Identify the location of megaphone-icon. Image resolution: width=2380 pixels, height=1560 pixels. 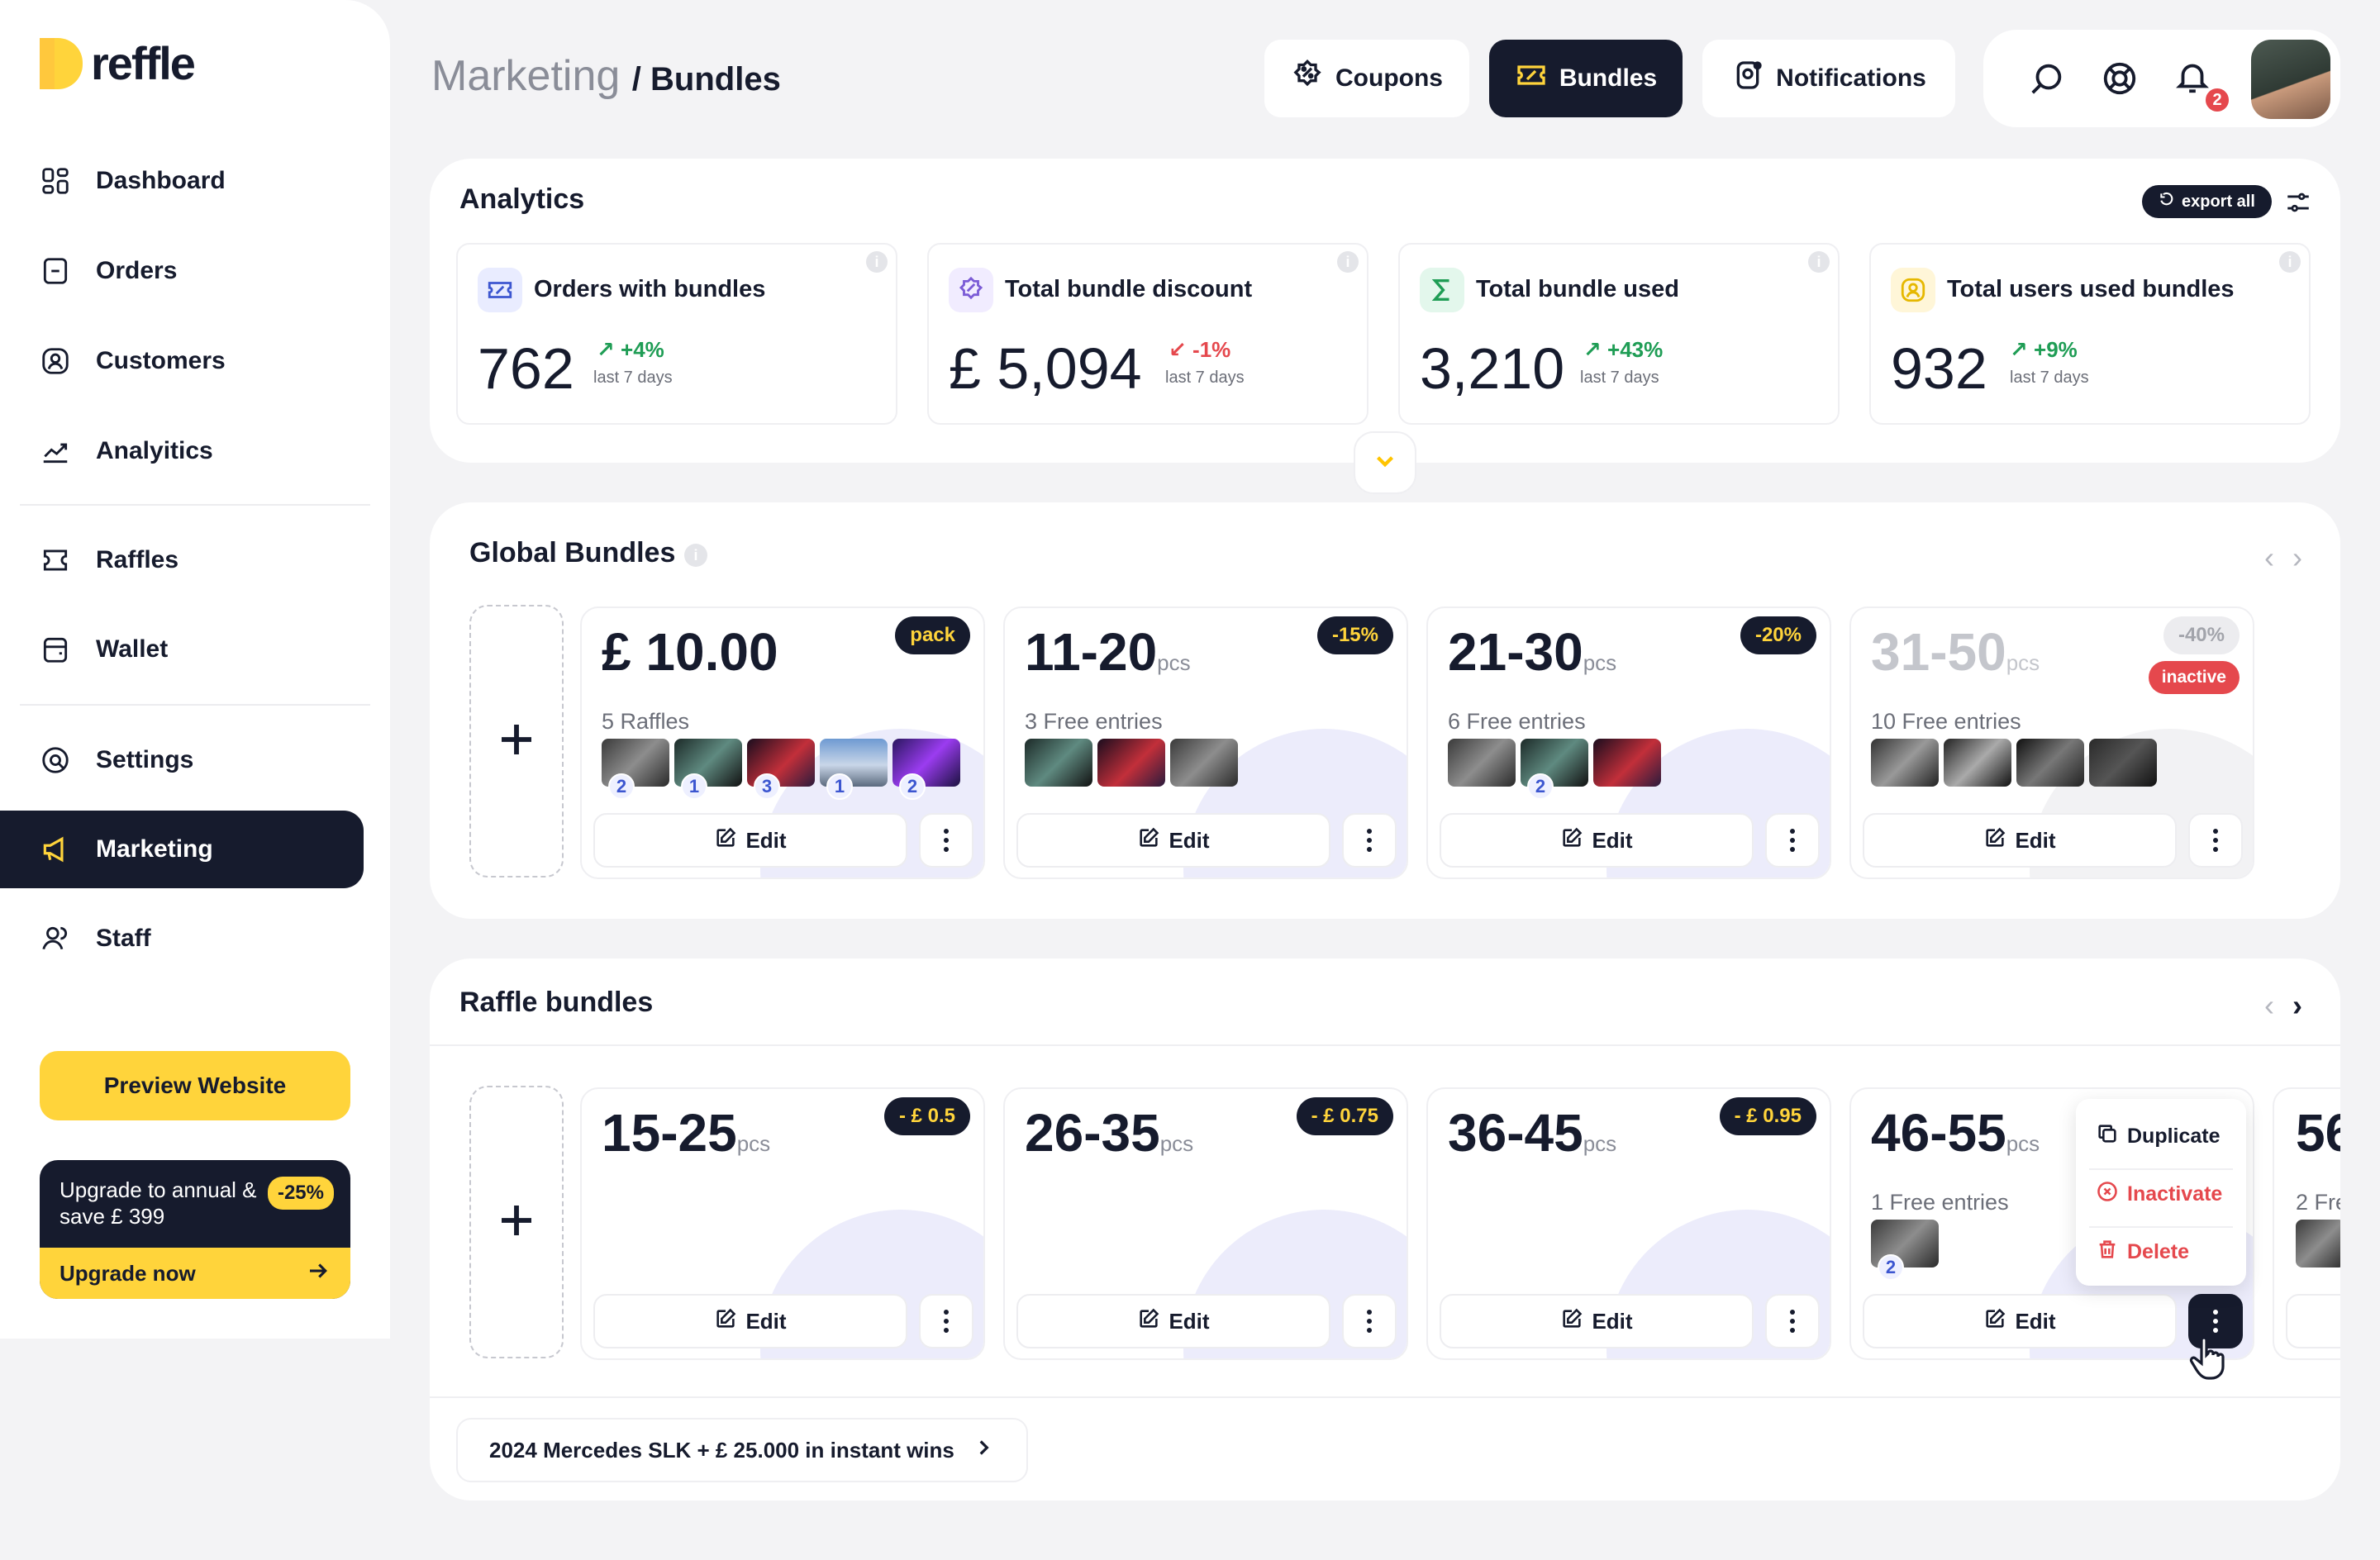
(55, 849).